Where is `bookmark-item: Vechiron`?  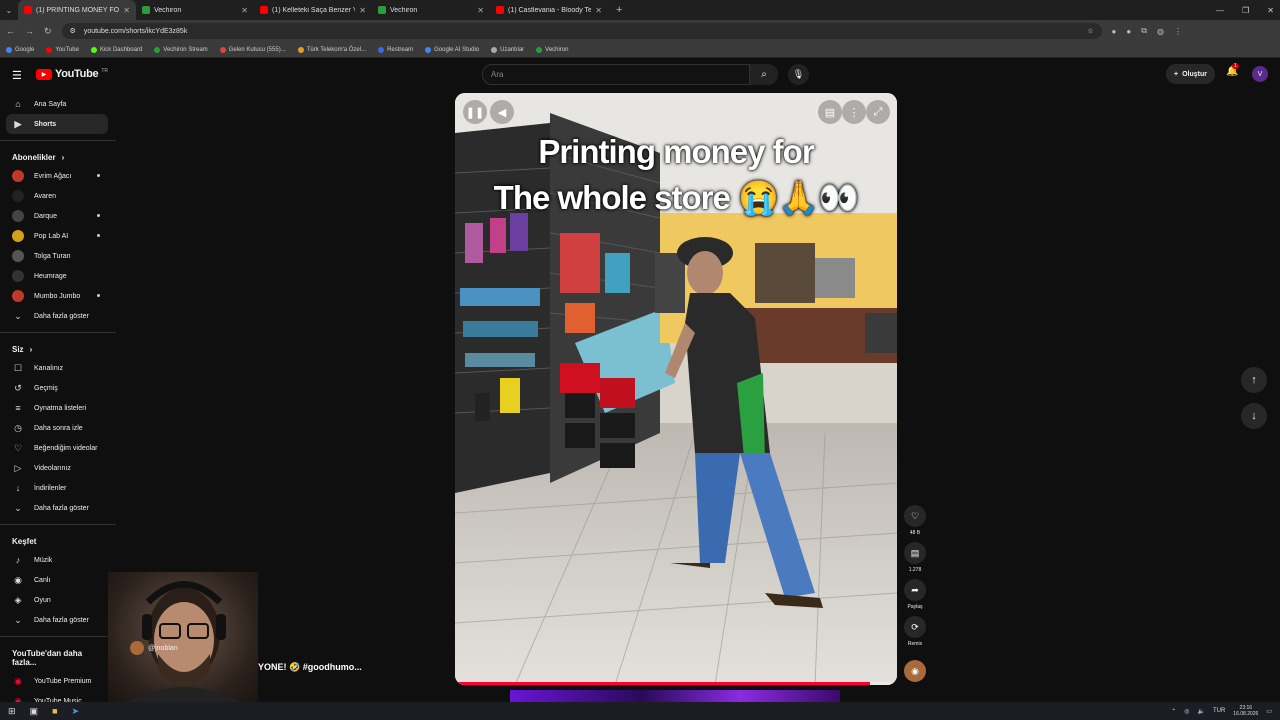 bookmark-item: Vechiron is located at coordinates (552, 49).